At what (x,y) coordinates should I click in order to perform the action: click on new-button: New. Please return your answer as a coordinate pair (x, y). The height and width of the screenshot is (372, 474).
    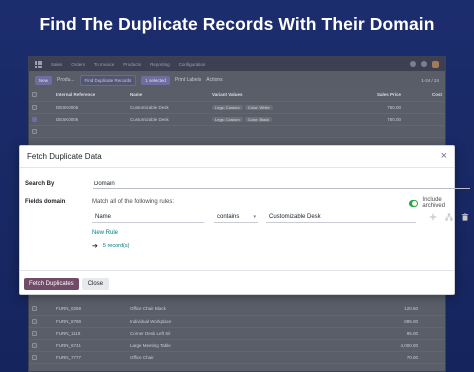
    Looking at the image, I should click on (44, 80).